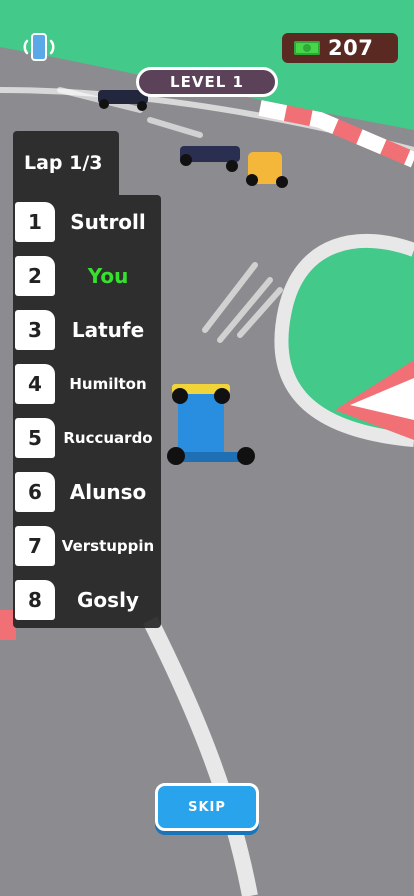 Image resolution: width=414 pixels, height=896 pixels. What do you see at coordinates (207, 807) in the screenshot?
I see `skip-button: SKIP` at bounding box center [207, 807].